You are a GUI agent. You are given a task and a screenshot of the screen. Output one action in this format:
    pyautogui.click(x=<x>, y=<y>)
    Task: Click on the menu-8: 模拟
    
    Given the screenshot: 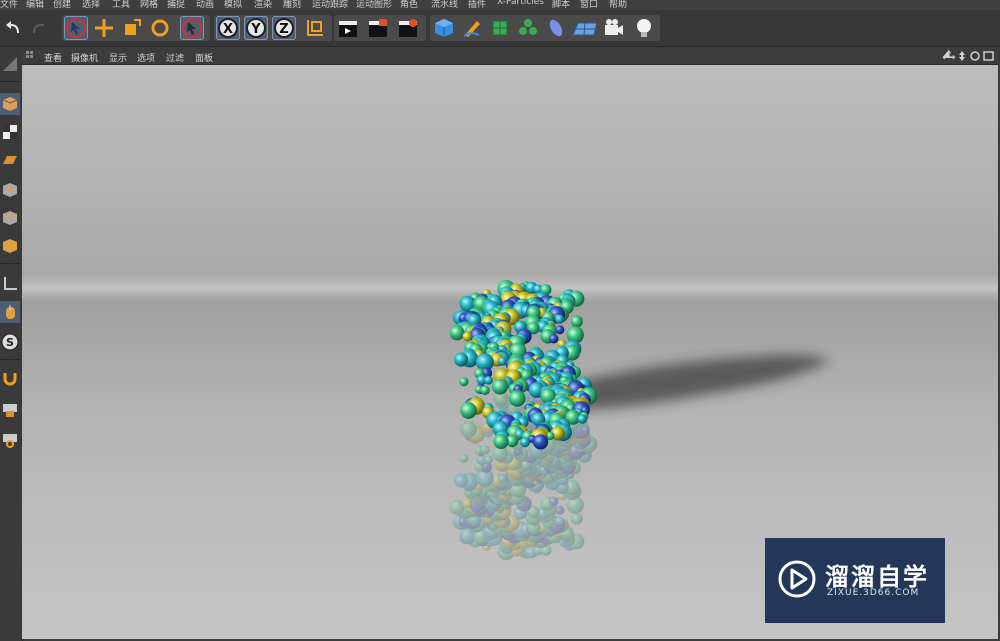 What is the action you would take?
    pyautogui.click(x=233, y=5)
    